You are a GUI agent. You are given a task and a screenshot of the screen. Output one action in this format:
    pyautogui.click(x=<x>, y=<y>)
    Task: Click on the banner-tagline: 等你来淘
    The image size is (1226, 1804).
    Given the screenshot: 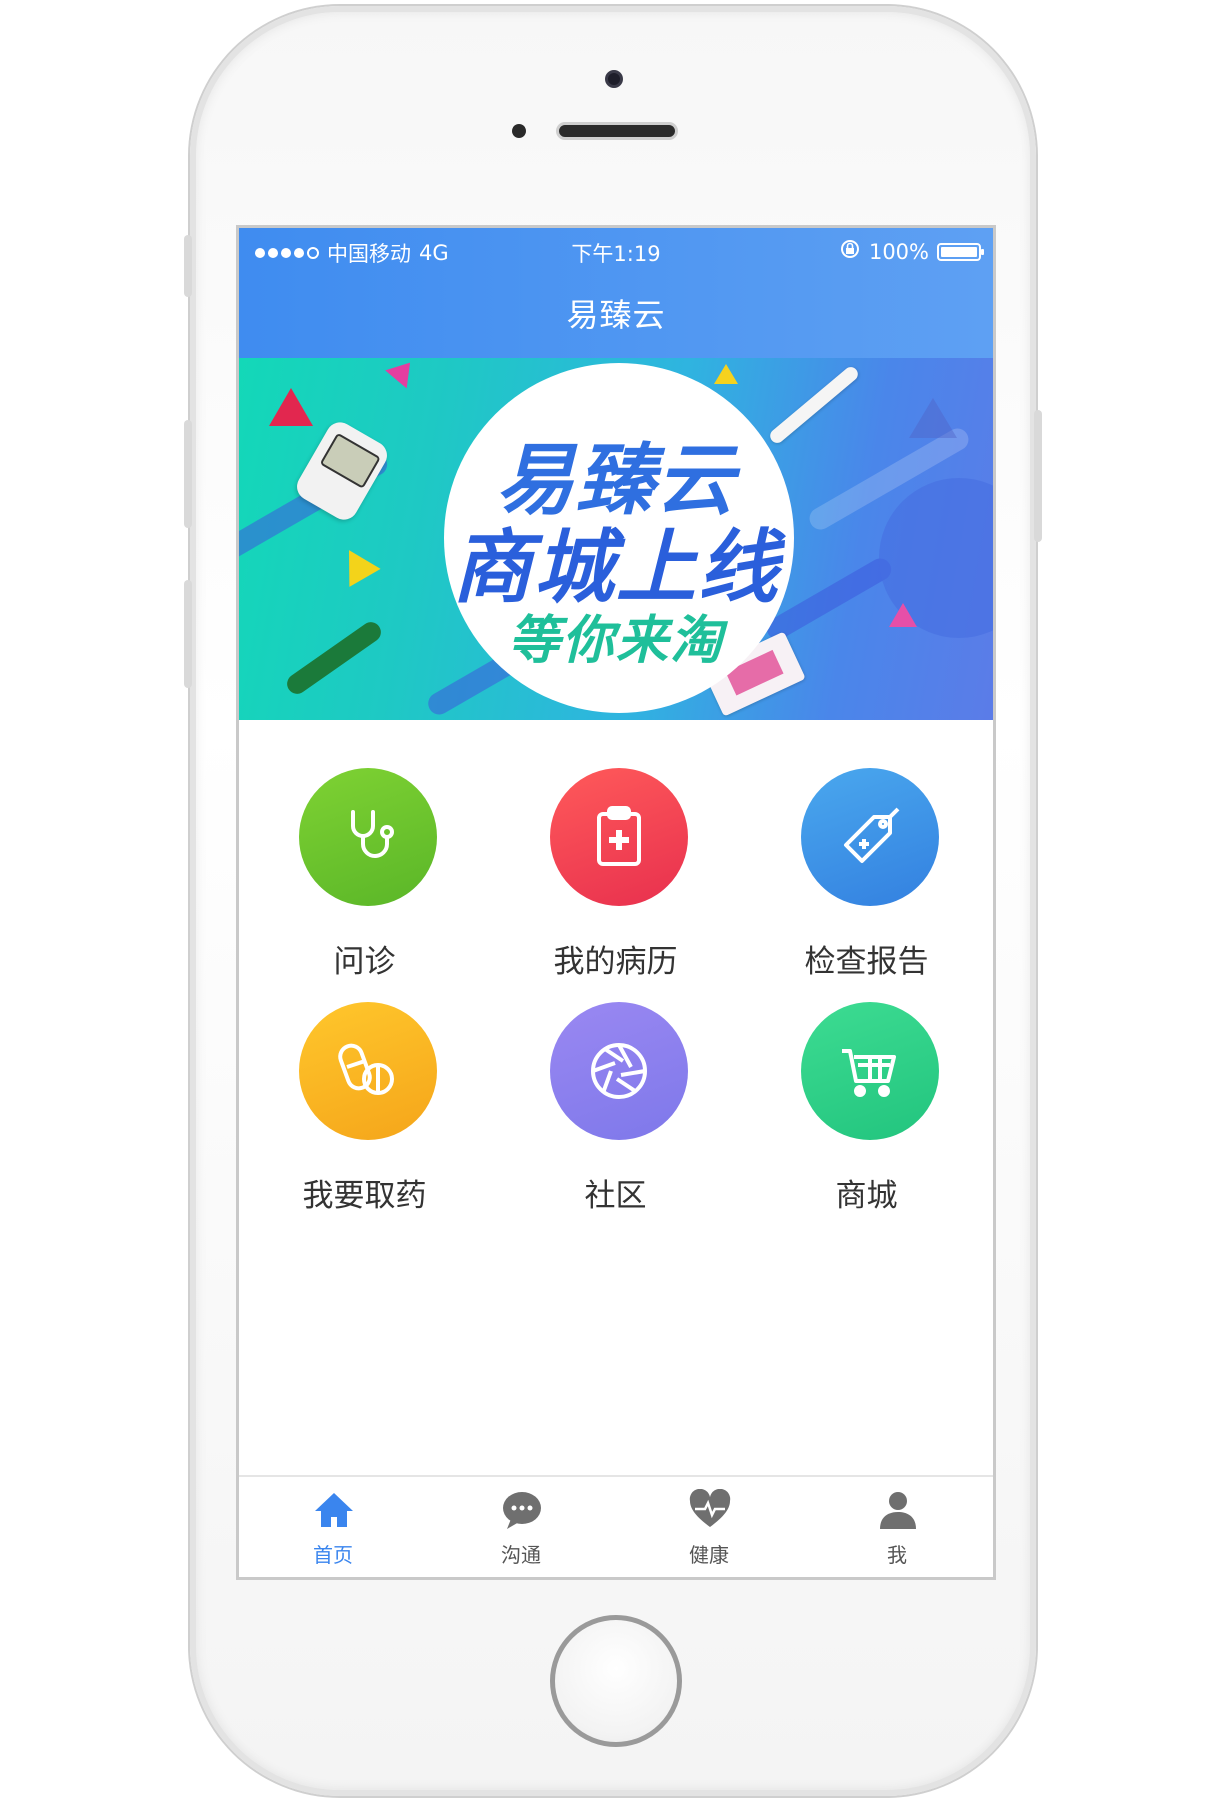 What is the action you would take?
    pyautogui.click(x=615, y=641)
    